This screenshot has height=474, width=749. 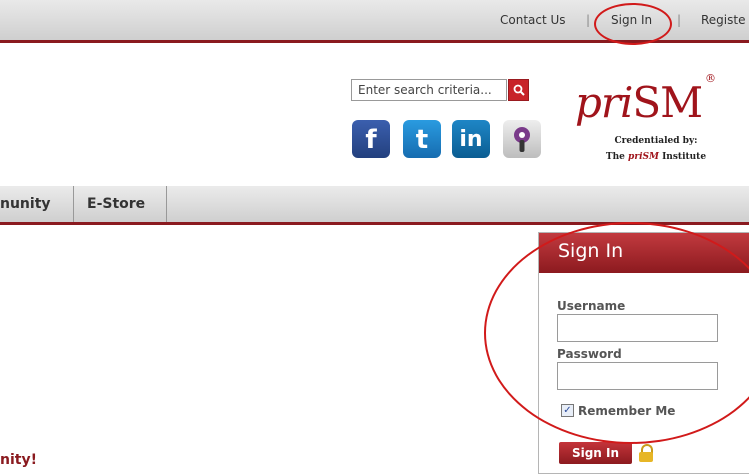 What do you see at coordinates (371, 139) in the screenshot?
I see `facebook-icon: f` at bounding box center [371, 139].